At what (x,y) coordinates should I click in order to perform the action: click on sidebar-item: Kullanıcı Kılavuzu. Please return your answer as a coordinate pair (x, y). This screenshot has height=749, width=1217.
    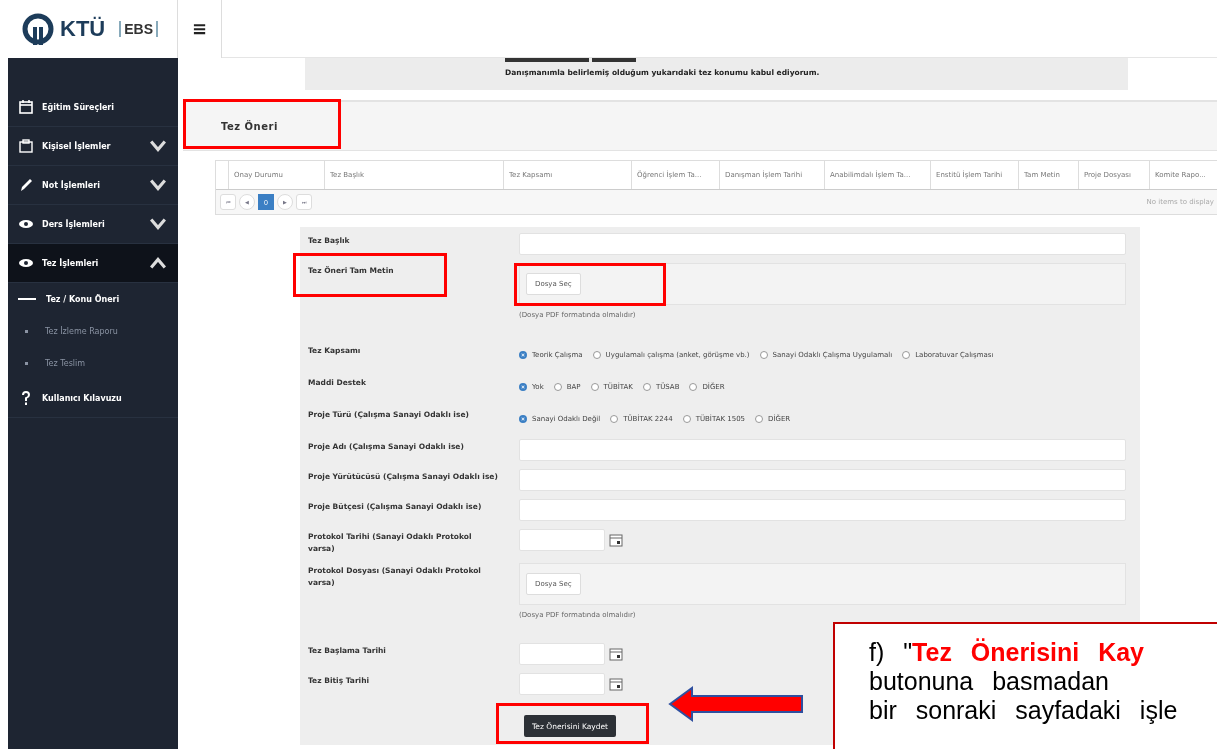
    Looking at the image, I should click on (93, 398).